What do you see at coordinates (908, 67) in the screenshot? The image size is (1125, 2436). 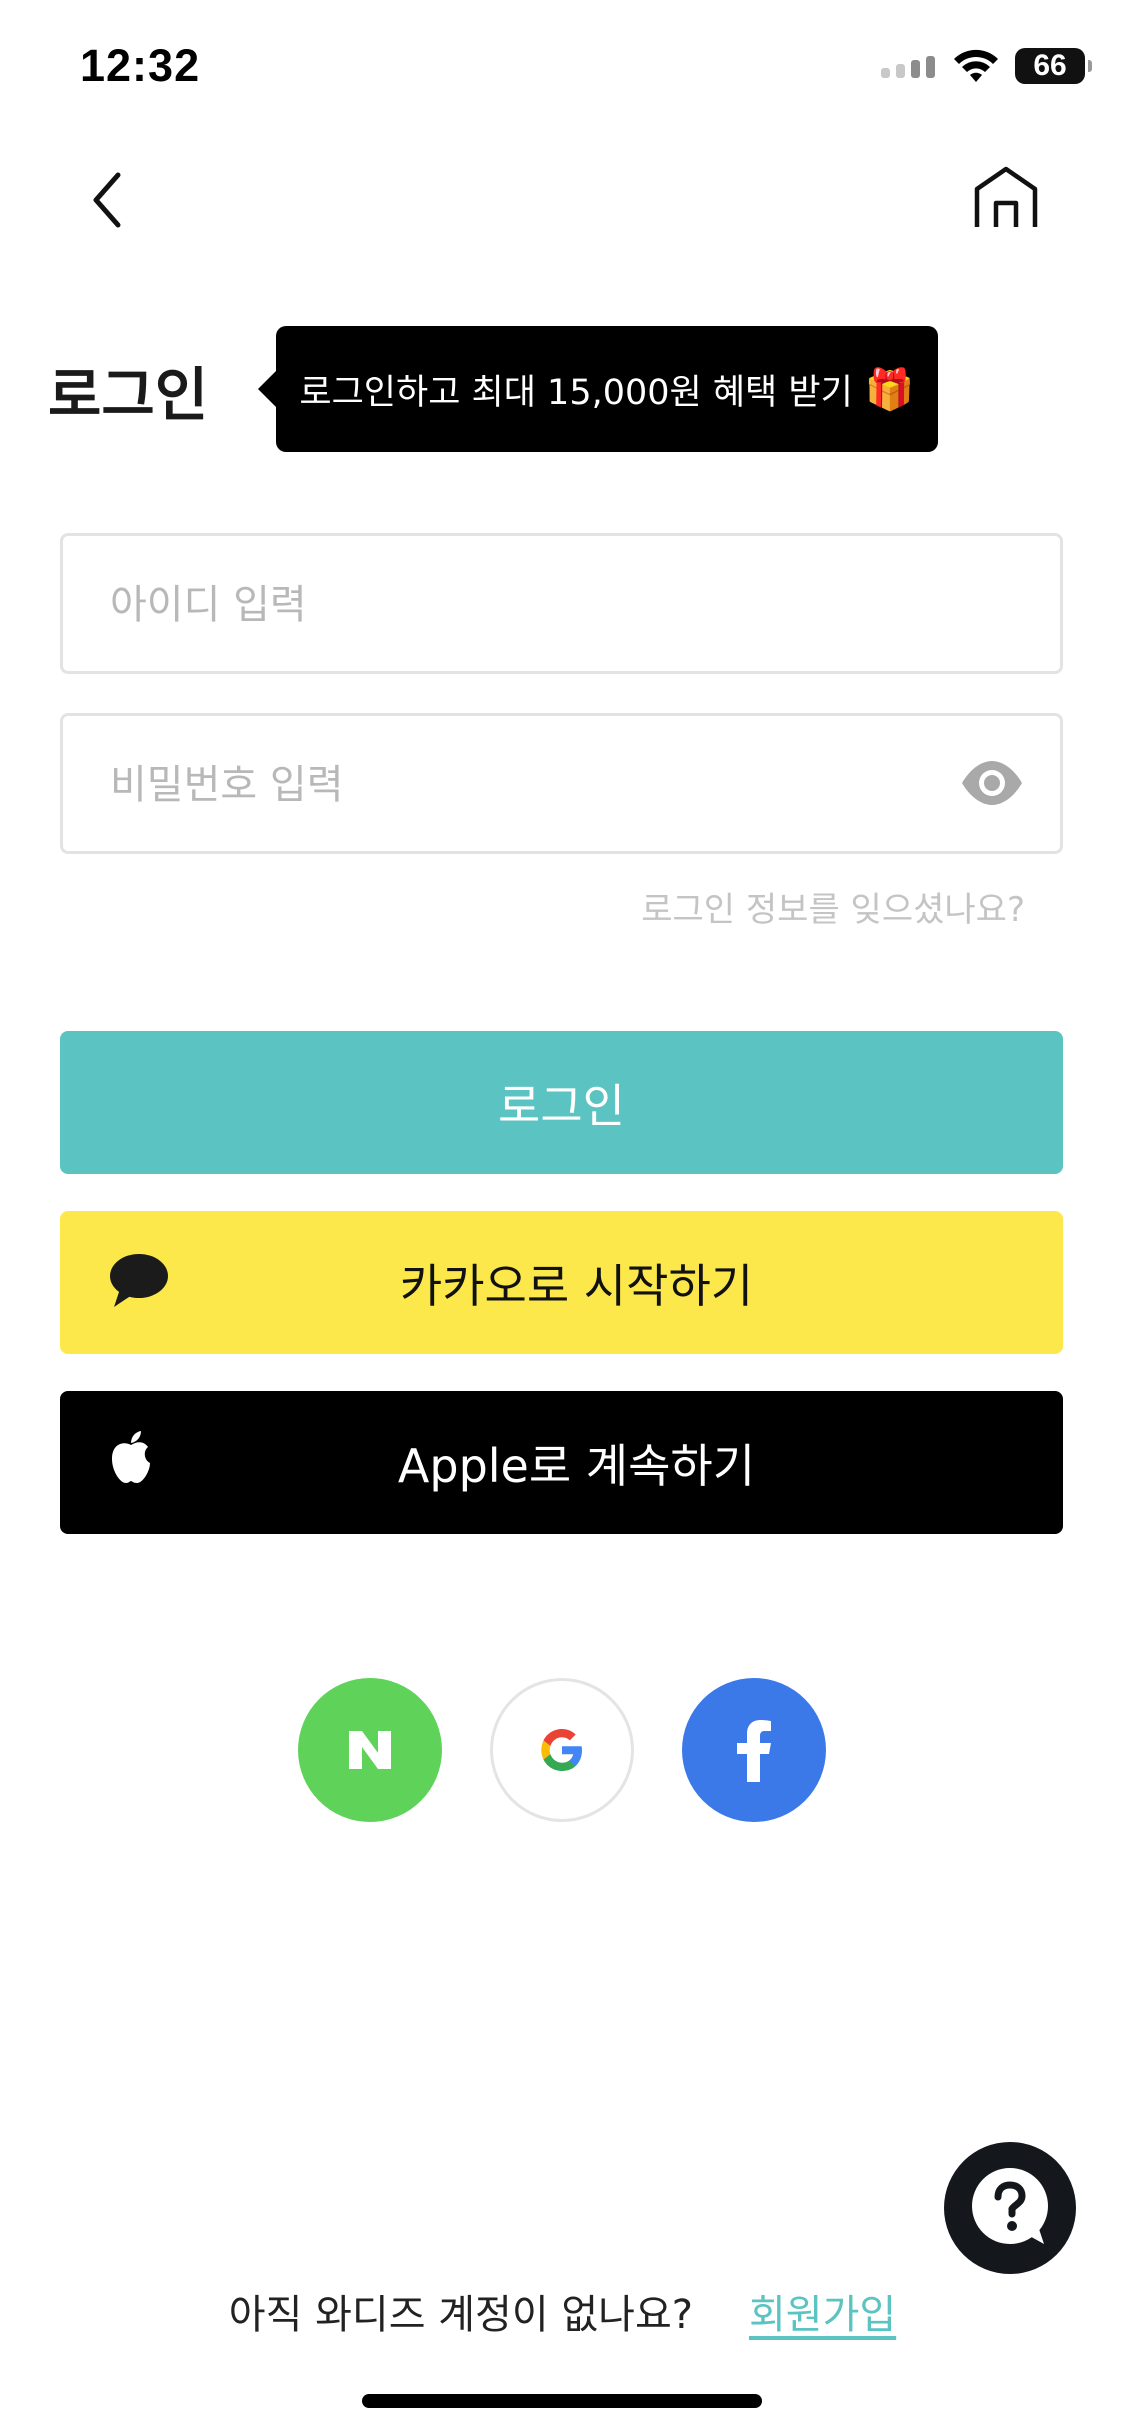 I see `signal-icon` at bounding box center [908, 67].